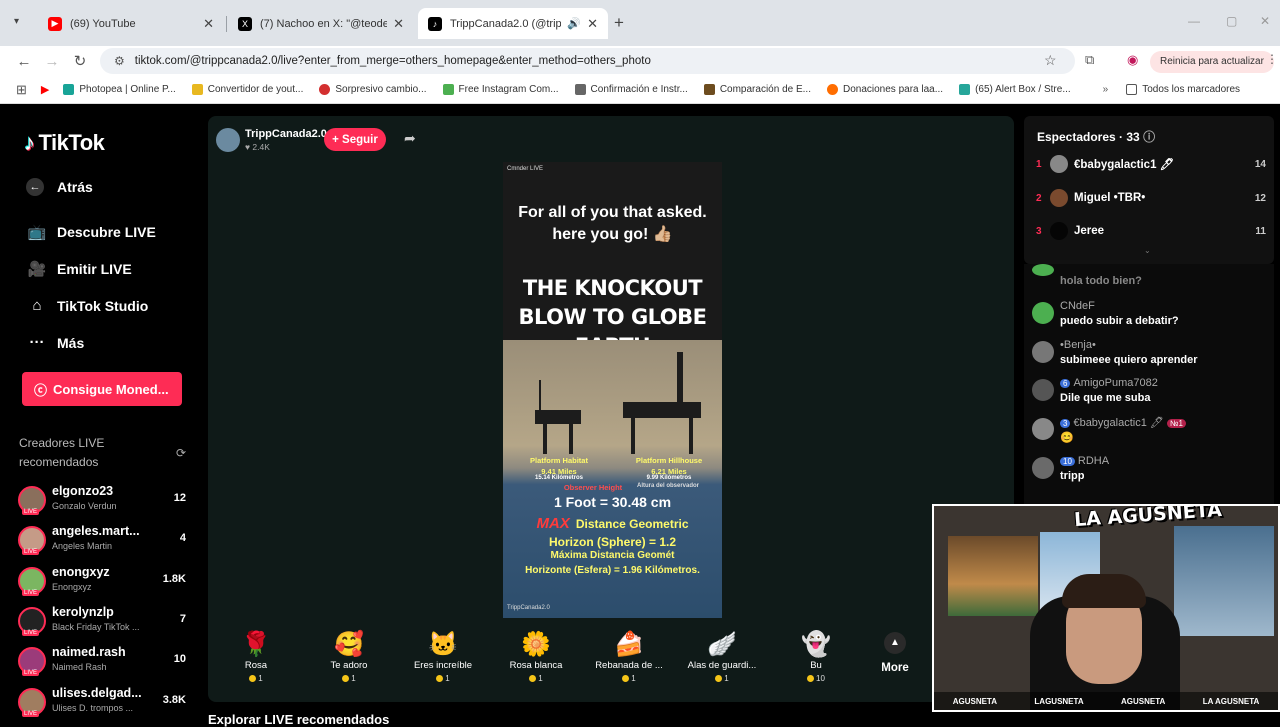 This screenshot has height=727, width=1280. Describe the element at coordinates (245, 23) in the screenshot. I see `x-icon: X` at that location.